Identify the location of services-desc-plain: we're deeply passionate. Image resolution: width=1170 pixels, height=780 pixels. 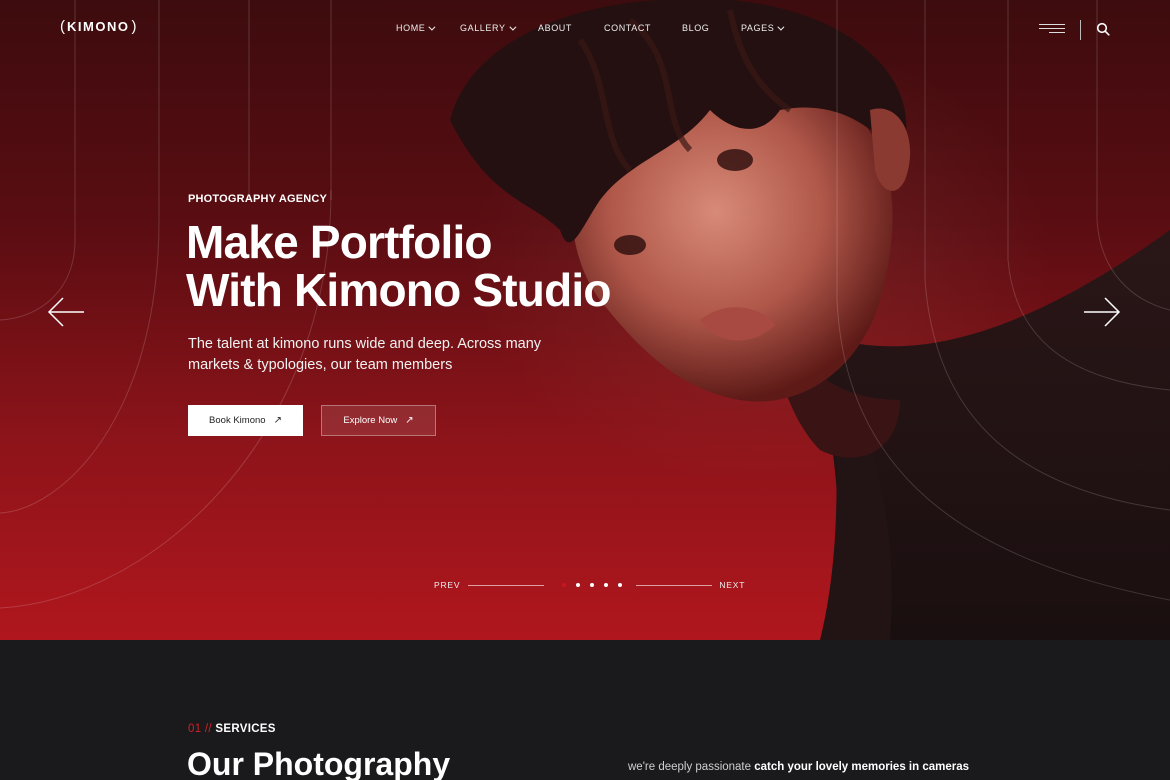
(690, 767).